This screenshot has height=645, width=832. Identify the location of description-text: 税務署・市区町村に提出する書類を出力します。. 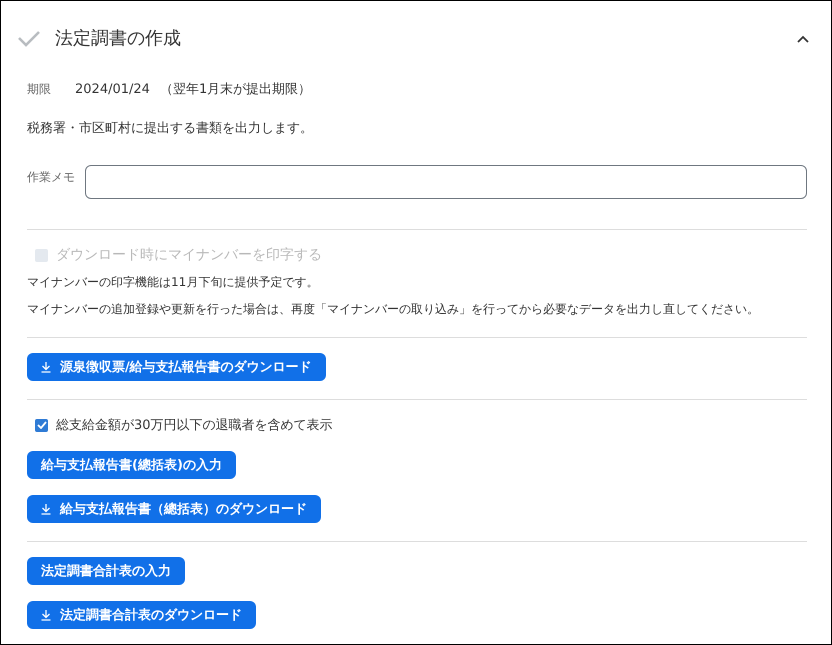
(170, 129).